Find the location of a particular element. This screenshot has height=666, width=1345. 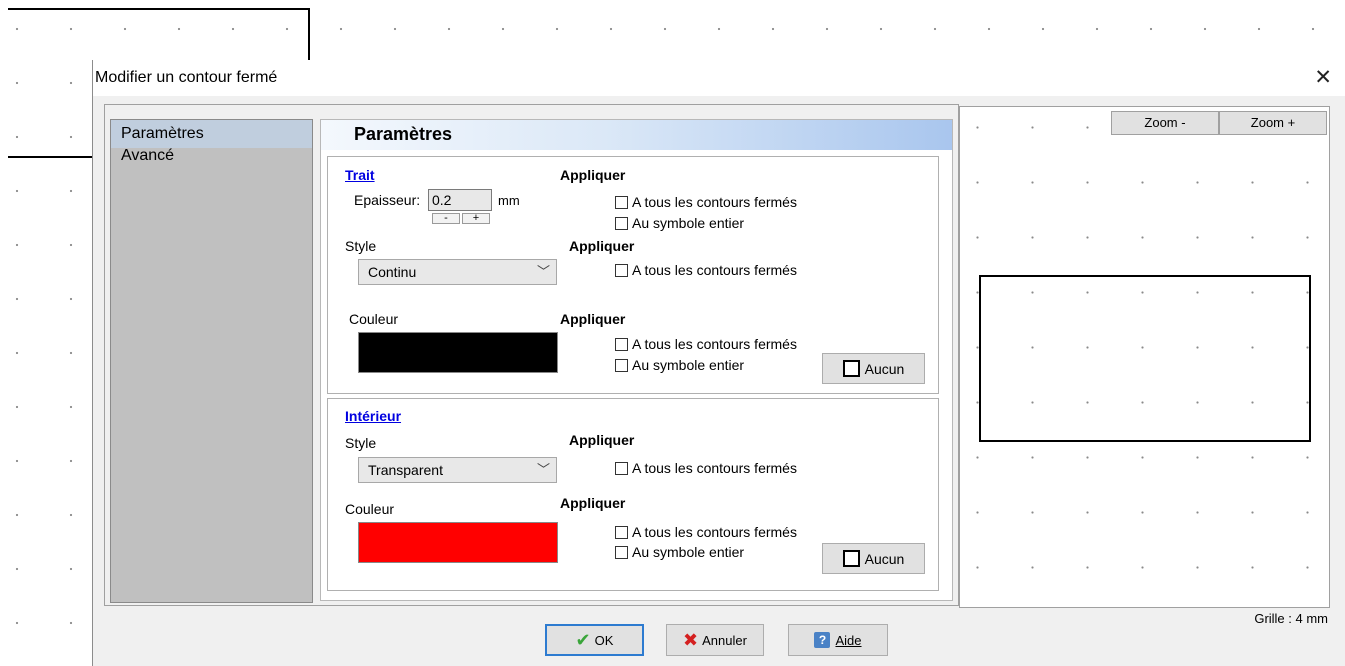

trait-apply-all-contours-checkbox: A tous les contours fermés is located at coordinates (706, 202).